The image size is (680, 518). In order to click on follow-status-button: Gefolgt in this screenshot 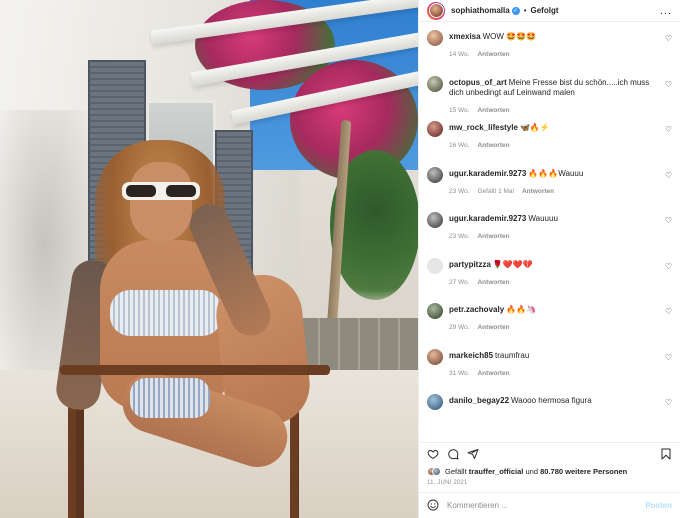, I will do `click(545, 10)`.